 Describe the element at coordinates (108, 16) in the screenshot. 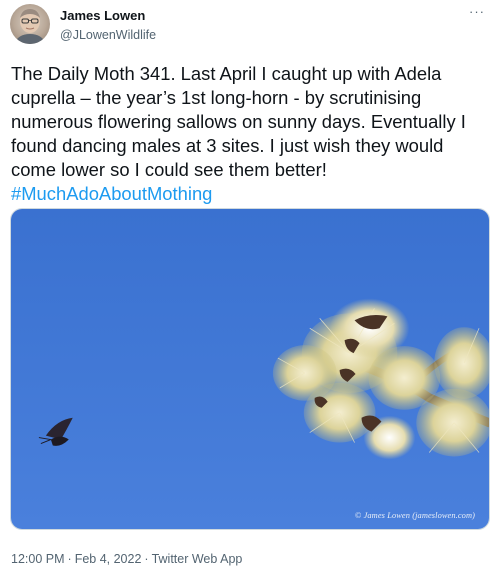

I see `display-name: James Lowen` at that location.